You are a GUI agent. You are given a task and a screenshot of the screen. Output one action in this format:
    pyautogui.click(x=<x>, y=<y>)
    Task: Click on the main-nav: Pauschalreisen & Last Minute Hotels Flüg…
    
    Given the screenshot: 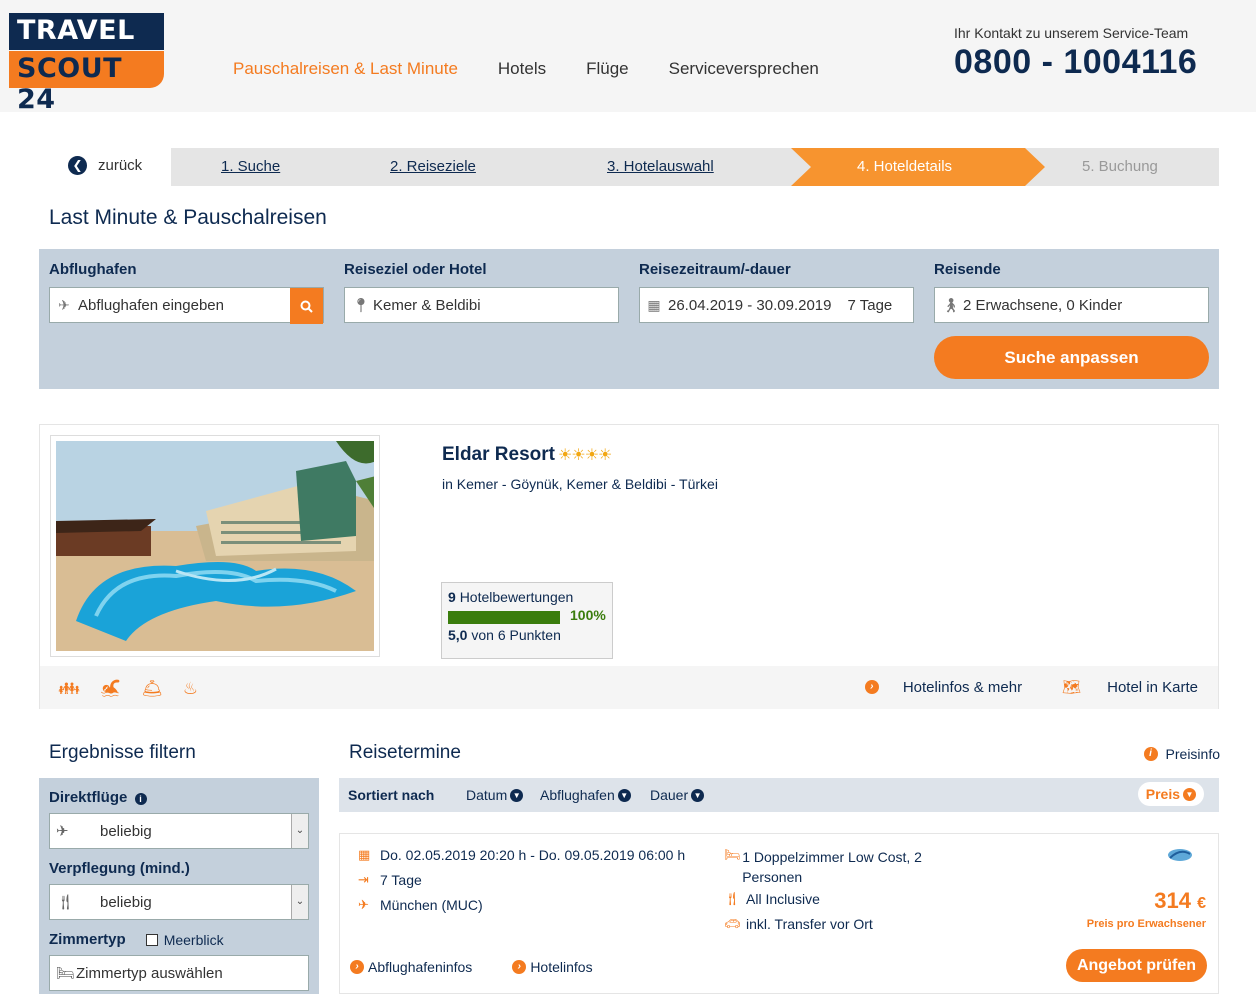 What is the action you would take?
    pyautogui.click(x=546, y=69)
    